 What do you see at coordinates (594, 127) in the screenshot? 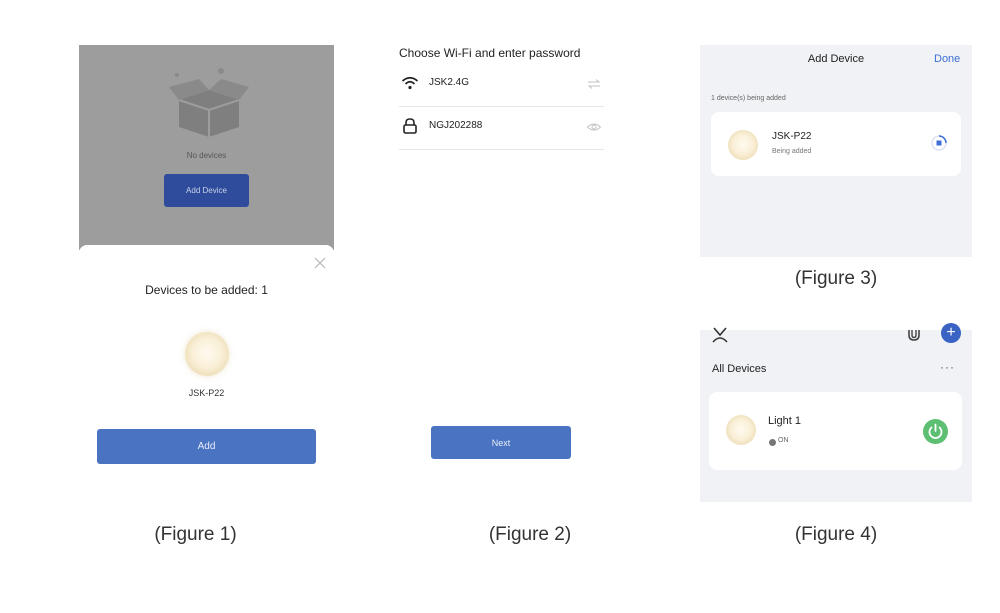
I see `eye-icon` at bounding box center [594, 127].